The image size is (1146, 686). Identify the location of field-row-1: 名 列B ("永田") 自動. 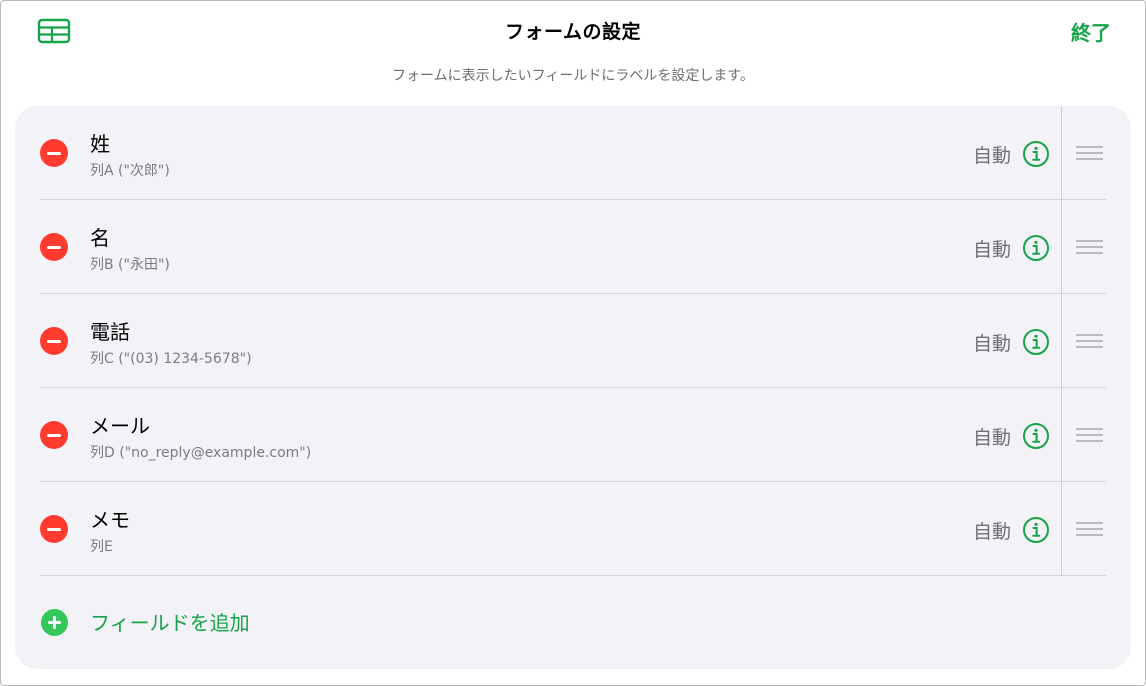
(573, 247).